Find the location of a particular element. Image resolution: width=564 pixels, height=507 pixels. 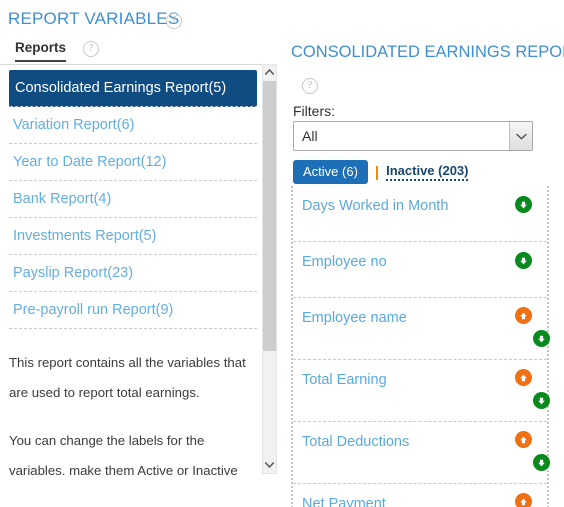

variable-row: Total Deductions is located at coordinates (421, 453).